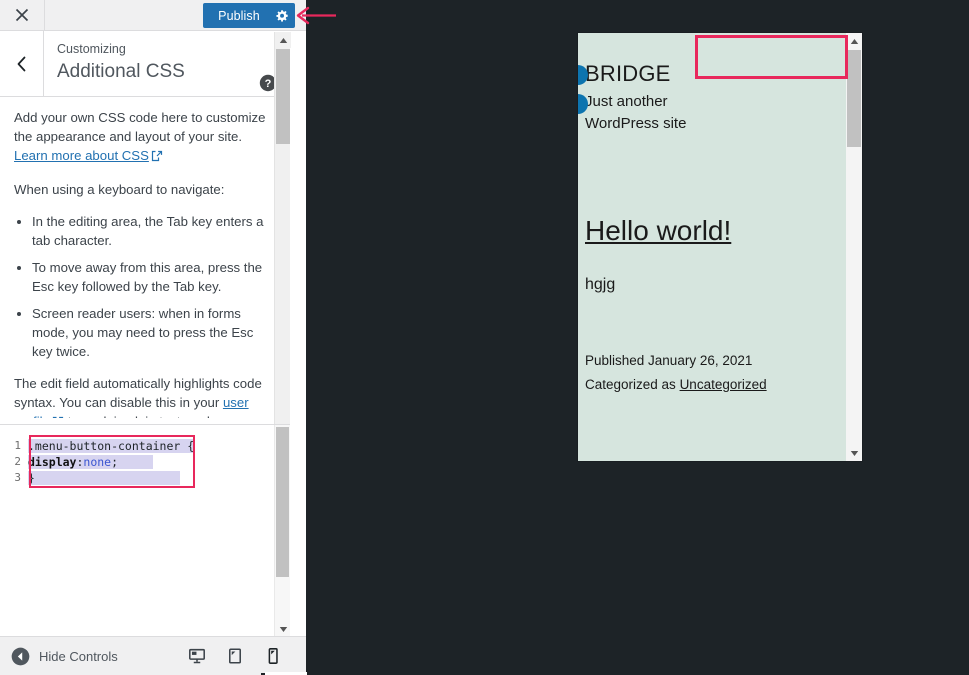 This screenshot has height=675, width=969. I want to click on close-customizer-button, so click(22, 15).